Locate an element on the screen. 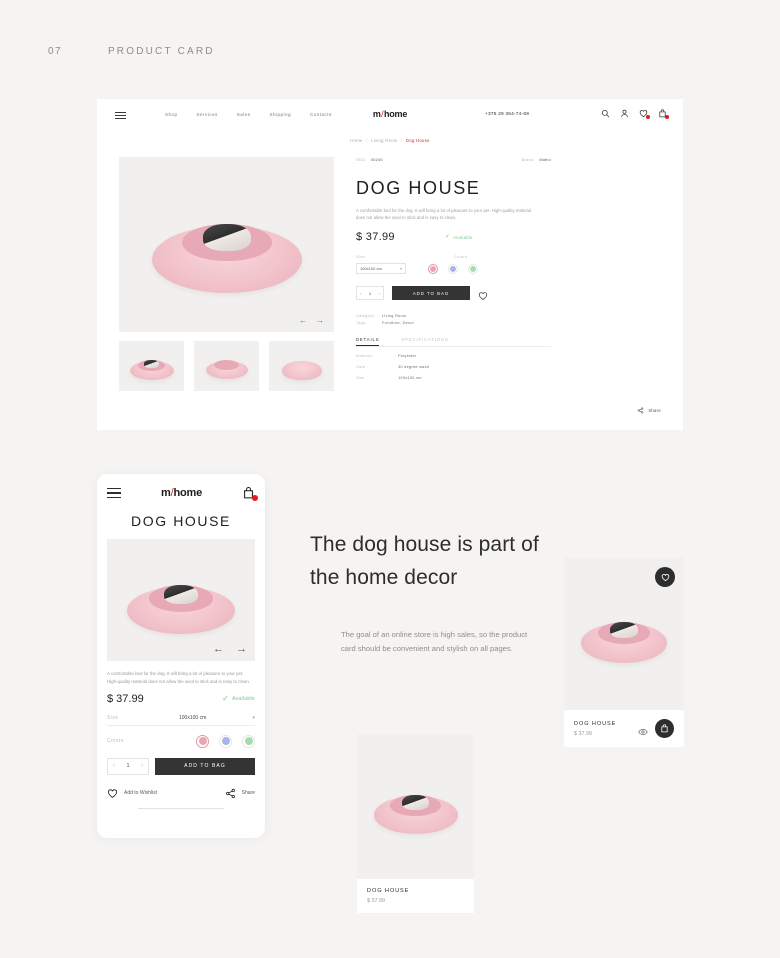 The width and height of the screenshot is (780, 958). mobile-price: $ 37.99 is located at coordinates (125, 698).